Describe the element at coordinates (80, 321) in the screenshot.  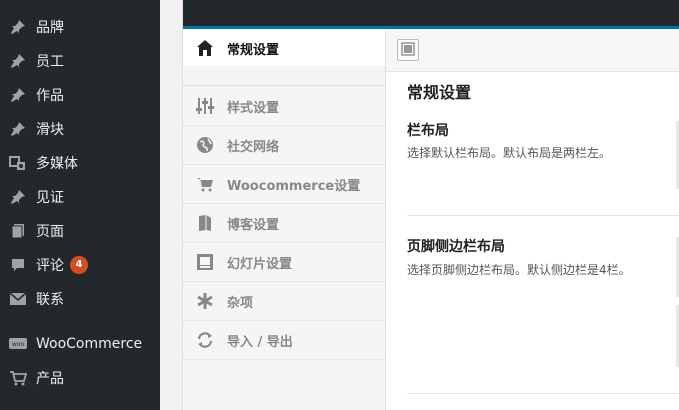
I see `sidebar-separator` at that location.